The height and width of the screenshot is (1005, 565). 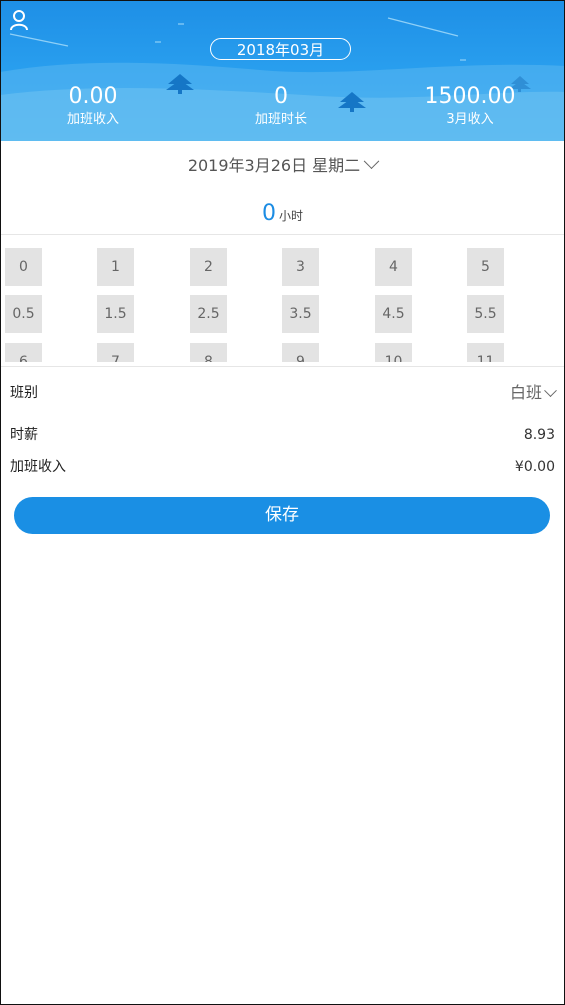 What do you see at coordinates (115, 267) in the screenshot?
I see `hour-option: 1` at bounding box center [115, 267].